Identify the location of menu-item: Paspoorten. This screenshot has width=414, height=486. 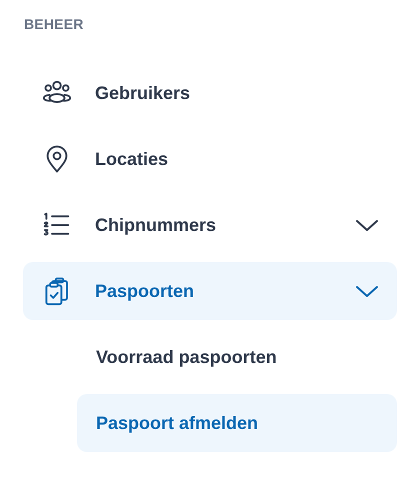
(210, 291).